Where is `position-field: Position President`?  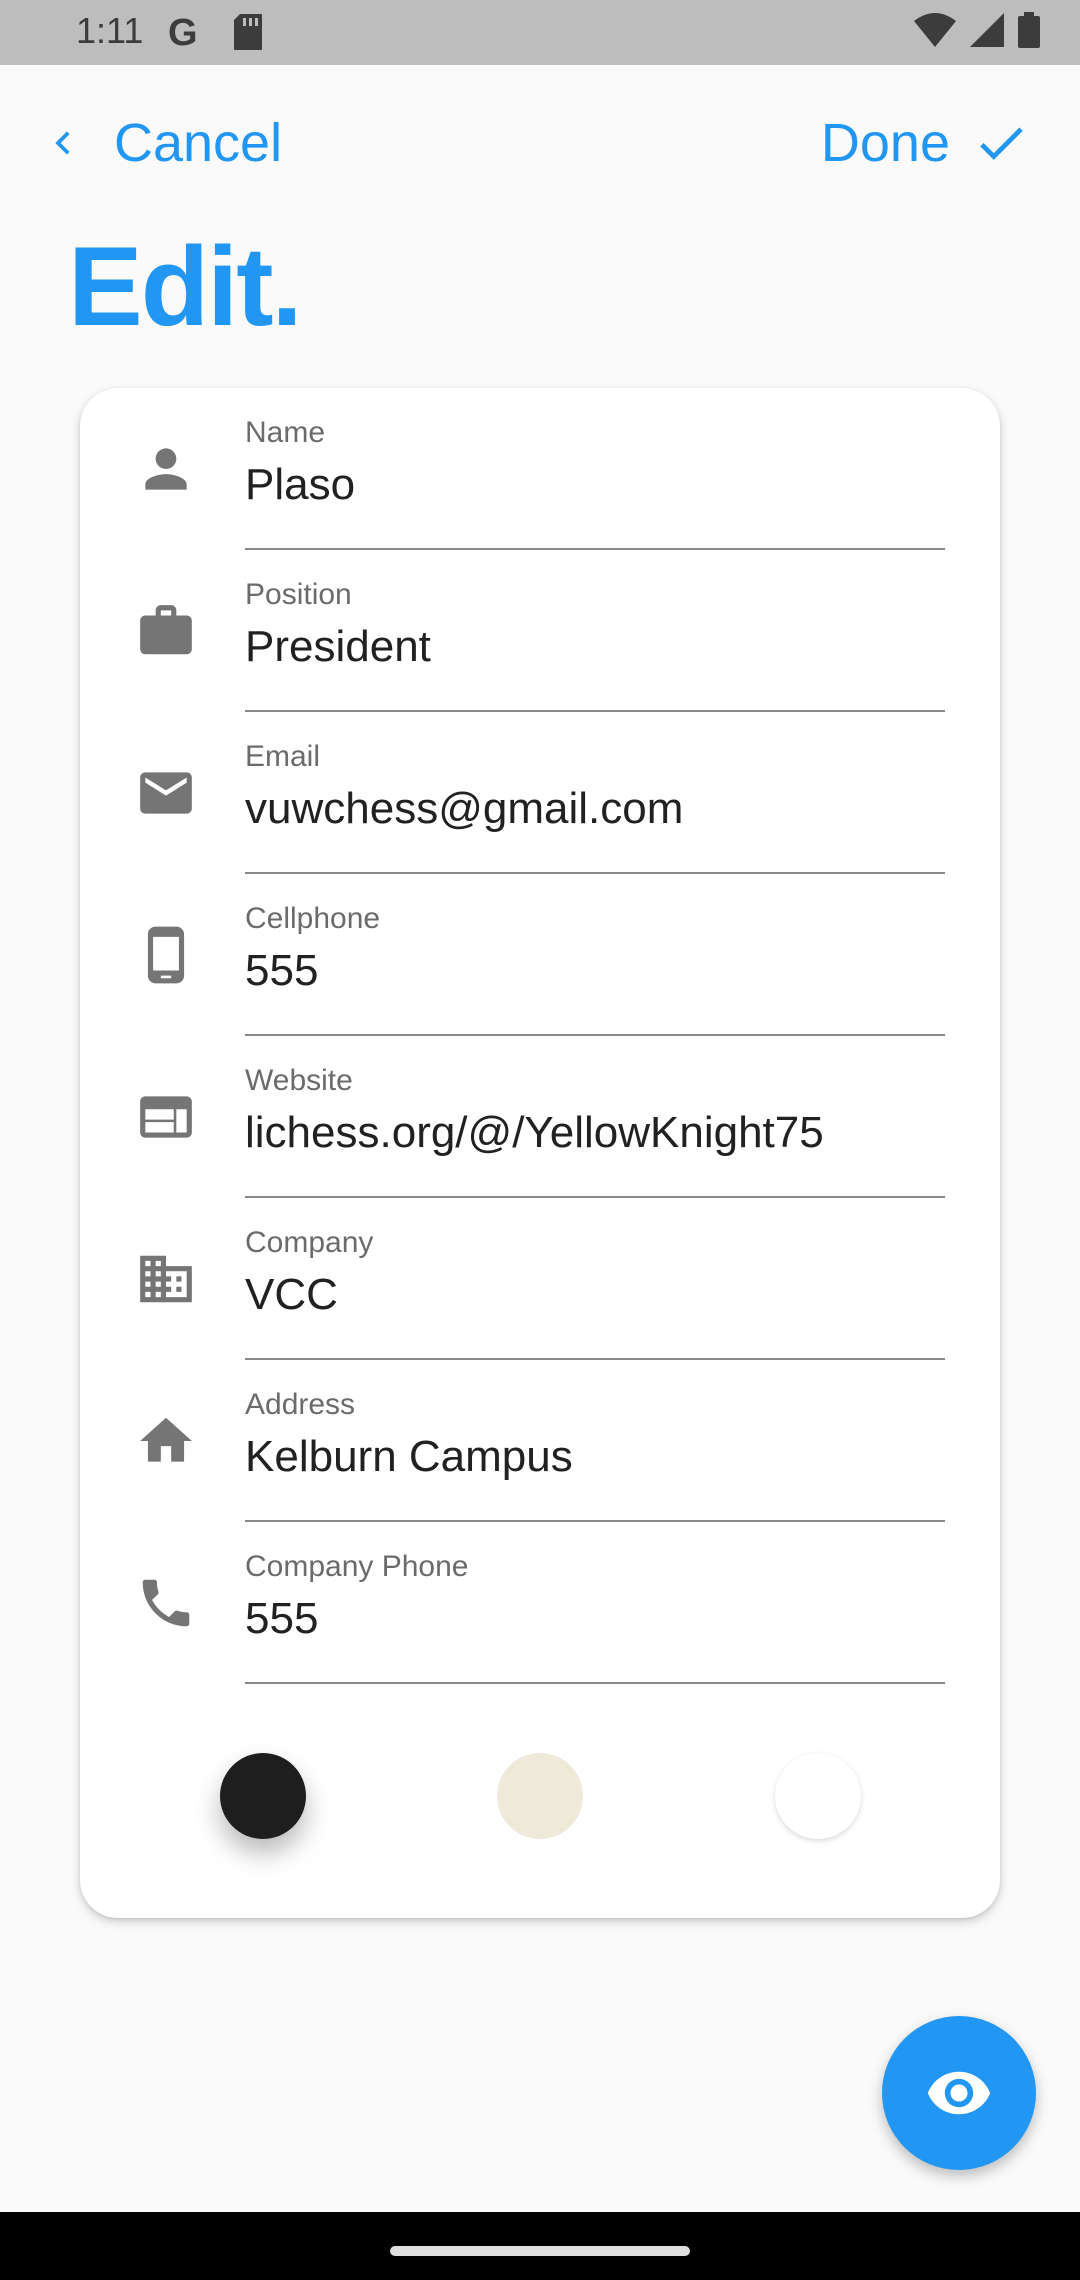 position-field: Position President is located at coordinates (540, 631).